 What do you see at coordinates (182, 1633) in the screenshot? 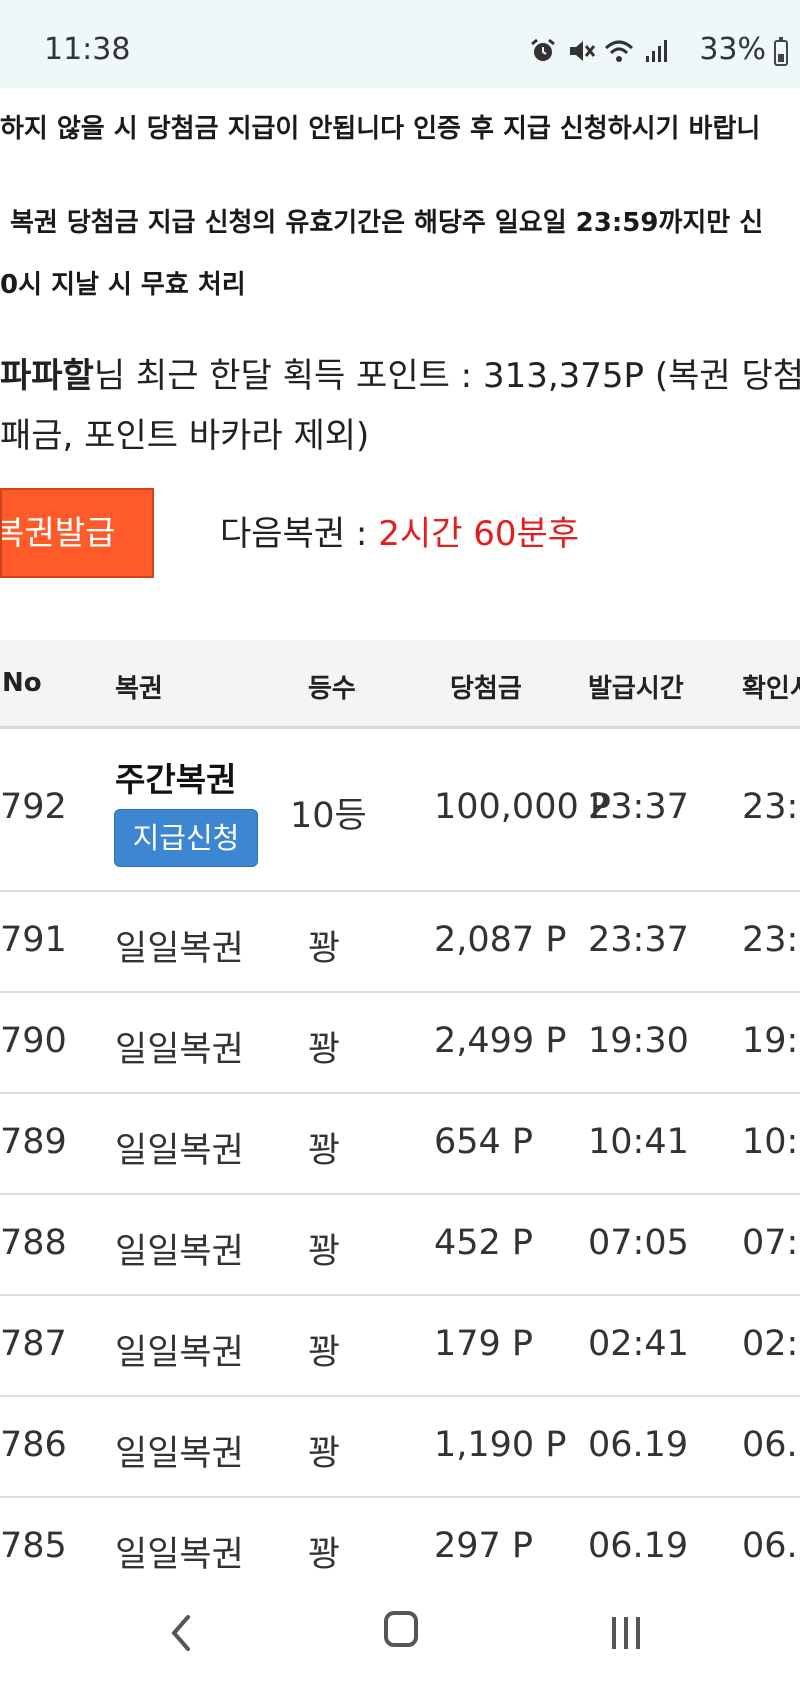
I see `back-icon` at bounding box center [182, 1633].